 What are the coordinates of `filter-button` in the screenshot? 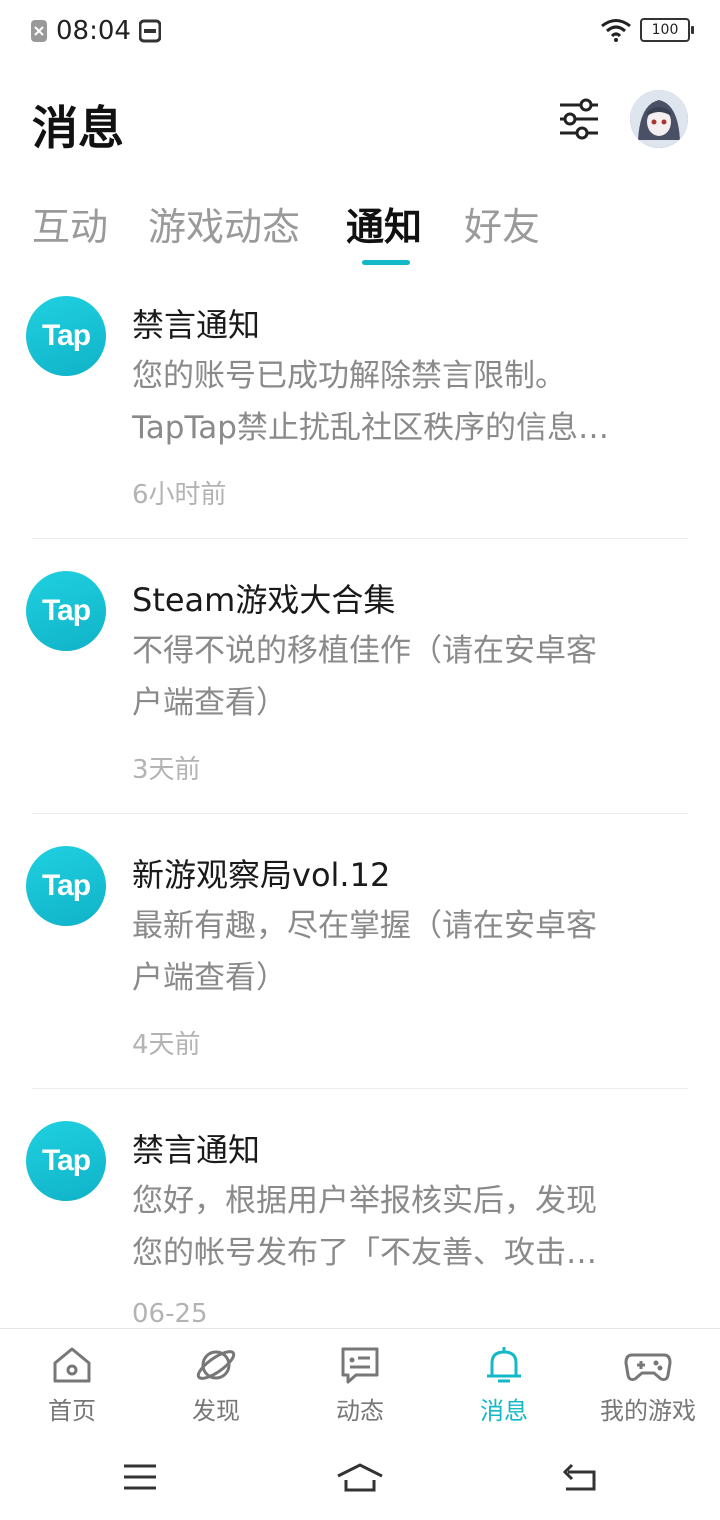 It's located at (581, 121).